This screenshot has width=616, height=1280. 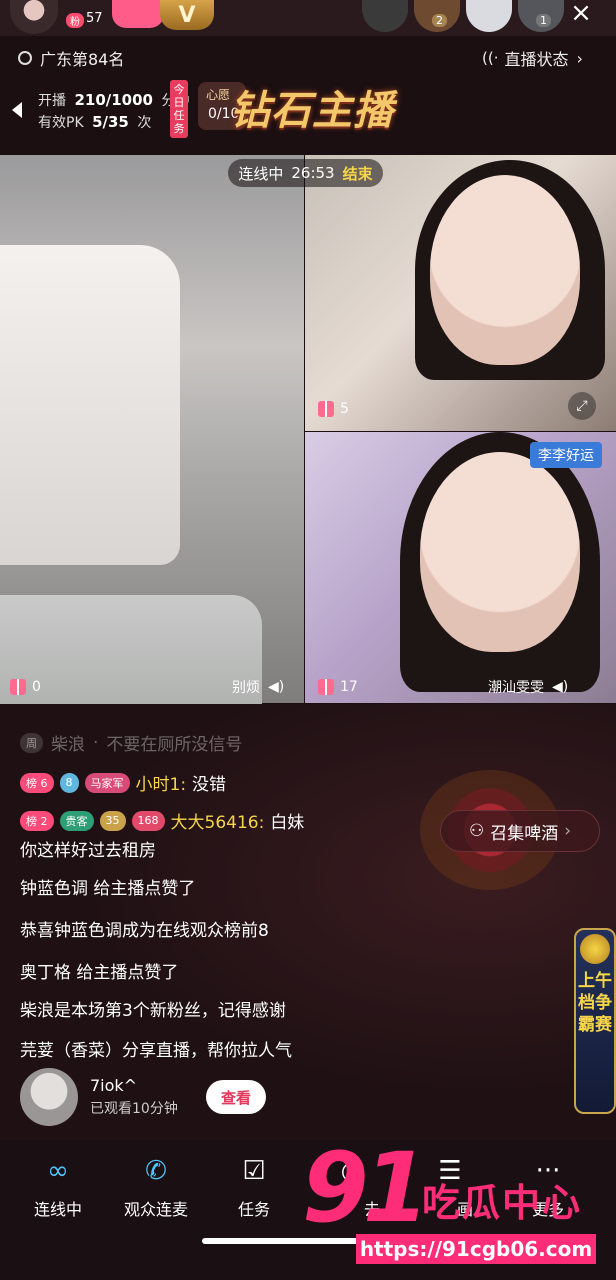 What do you see at coordinates (460, 567) in the screenshot?
I see `guest-video-bottom` at bounding box center [460, 567].